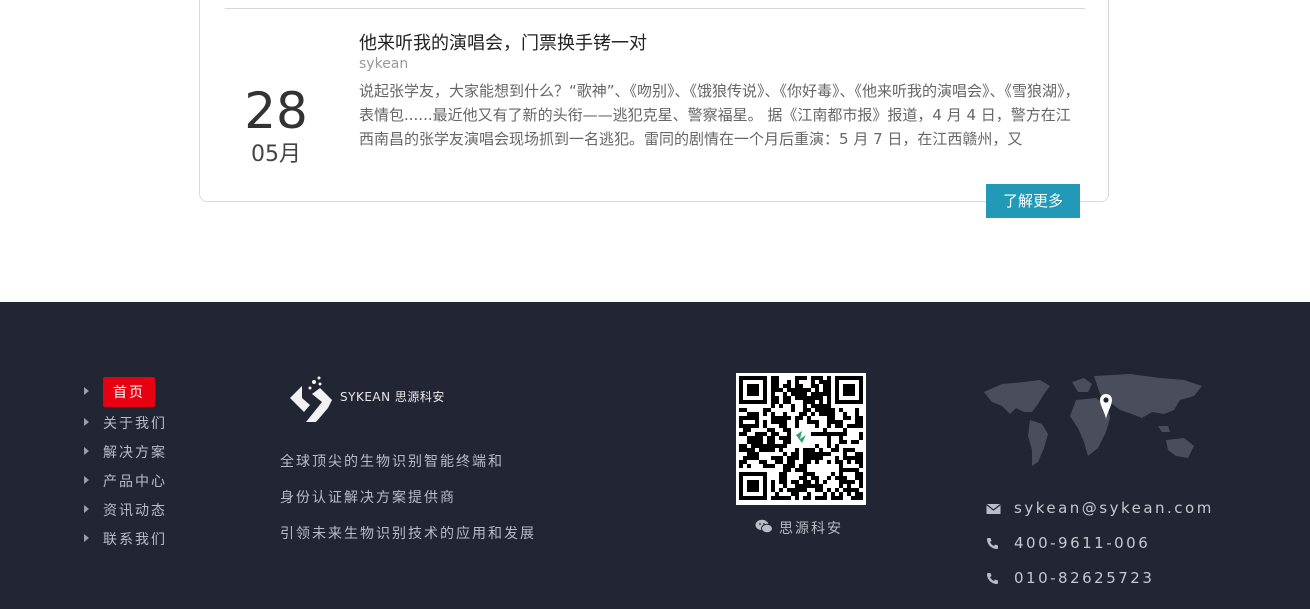  I want to click on slogan-line: 全球顶尖的生物识别智能终端和, so click(392, 462).